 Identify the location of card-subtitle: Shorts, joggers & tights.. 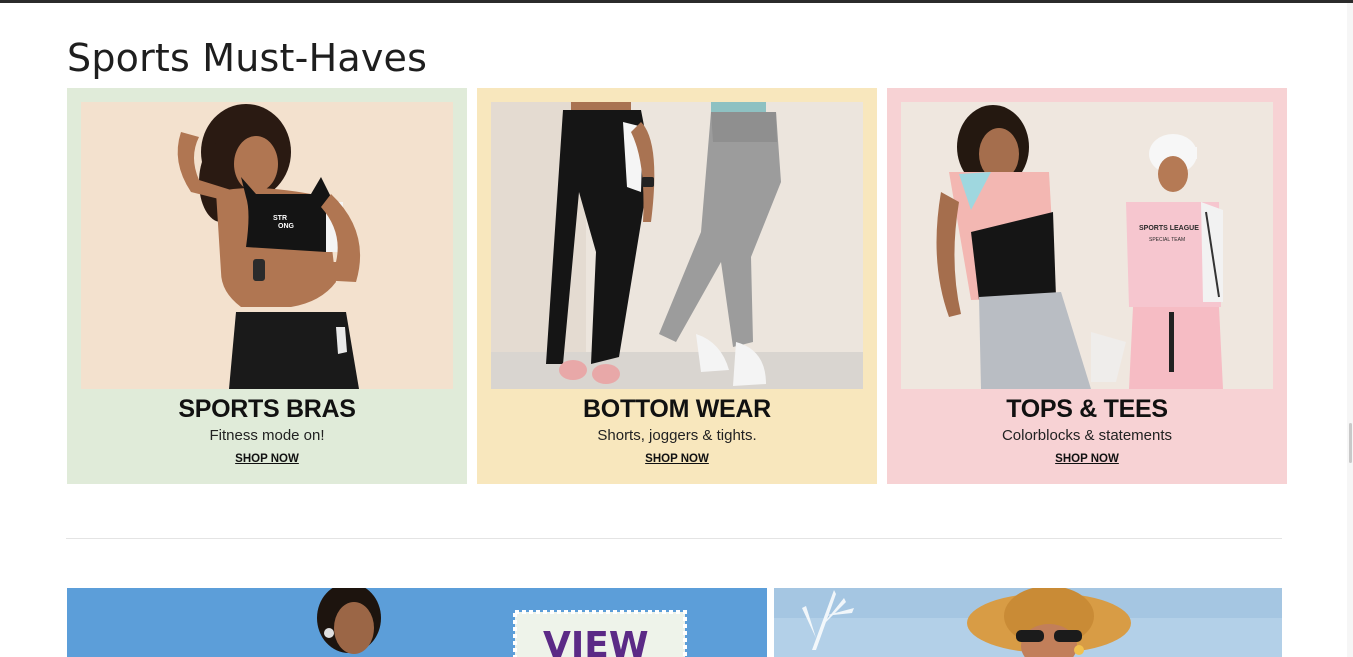
(677, 435).